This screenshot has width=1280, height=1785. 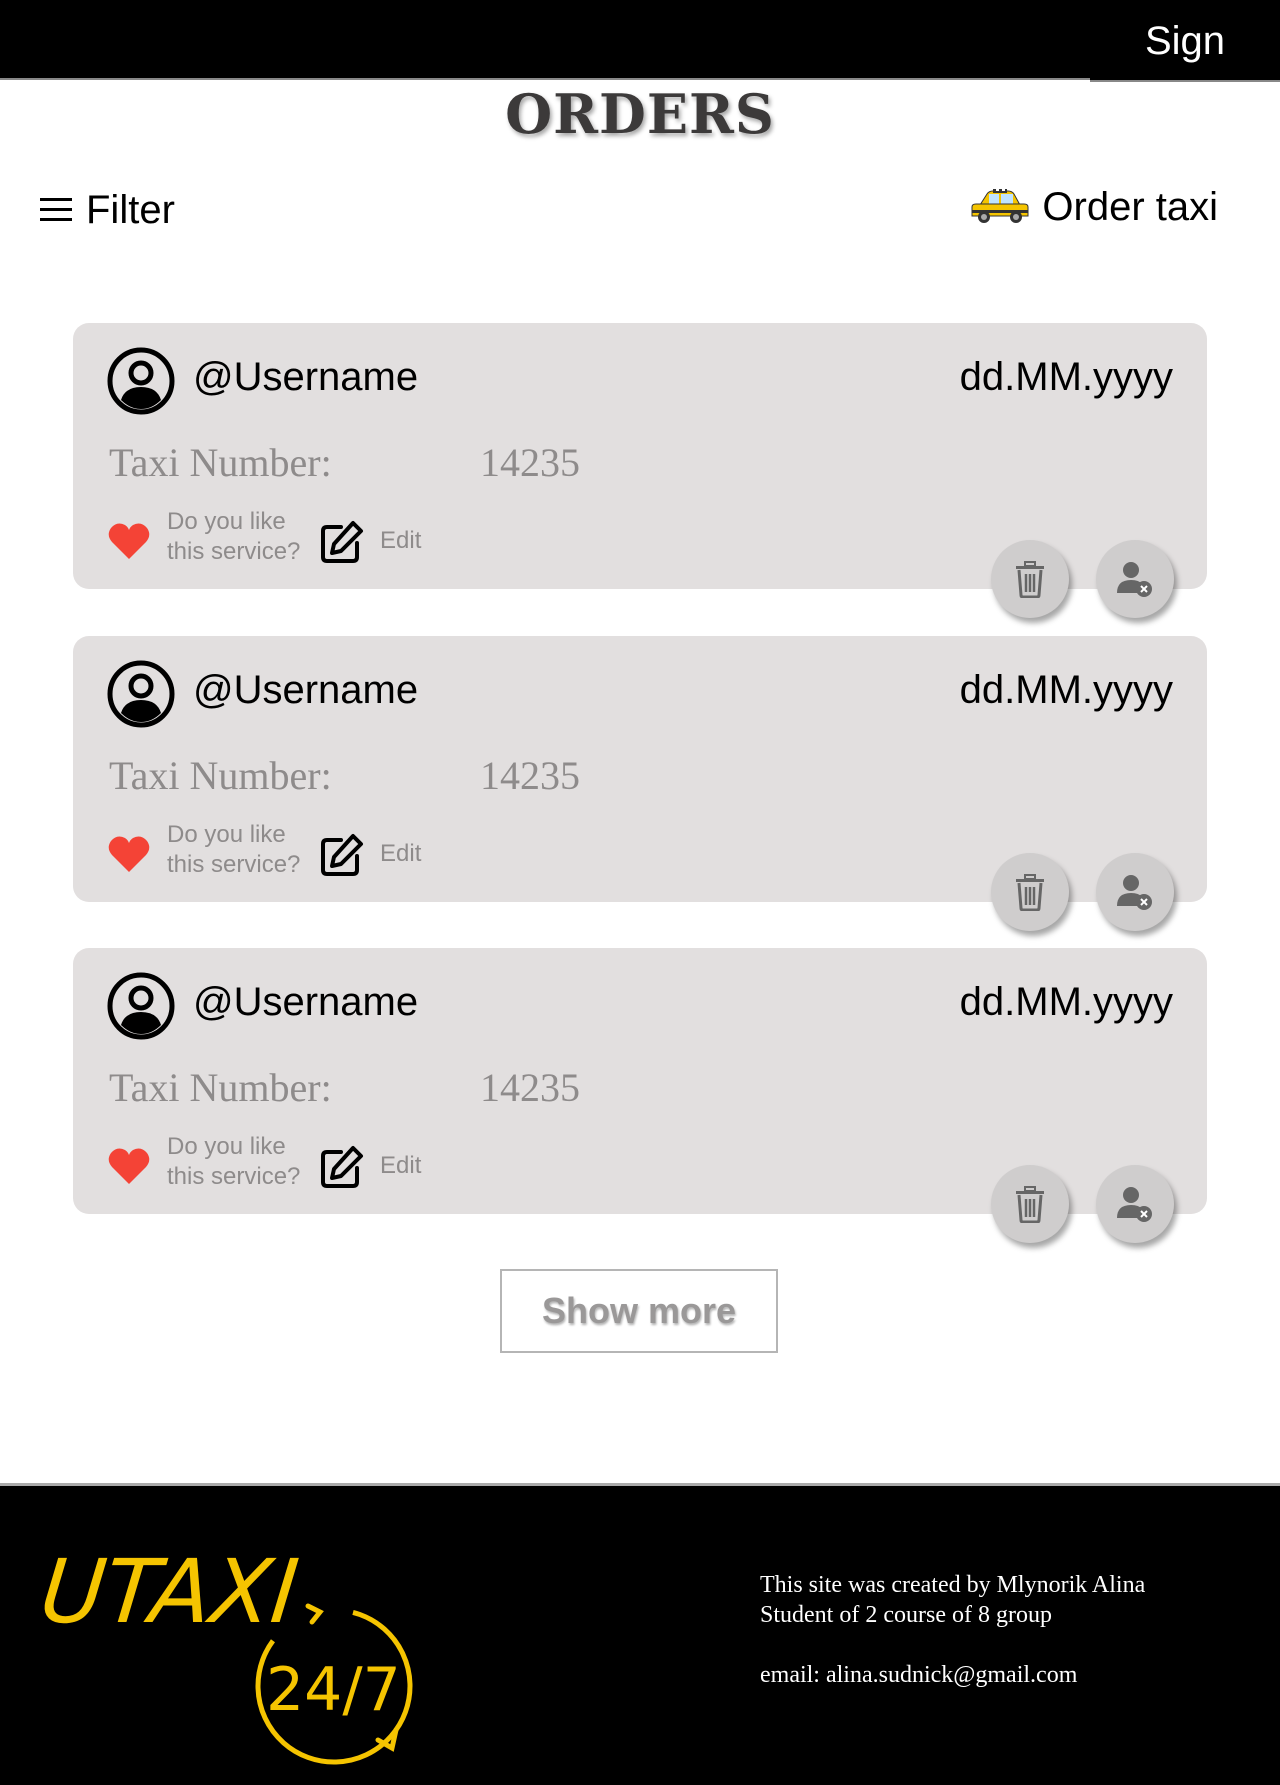 I want to click on footer-line-2: Student of 2 course of 8 group, so click(x=906, y=1615).